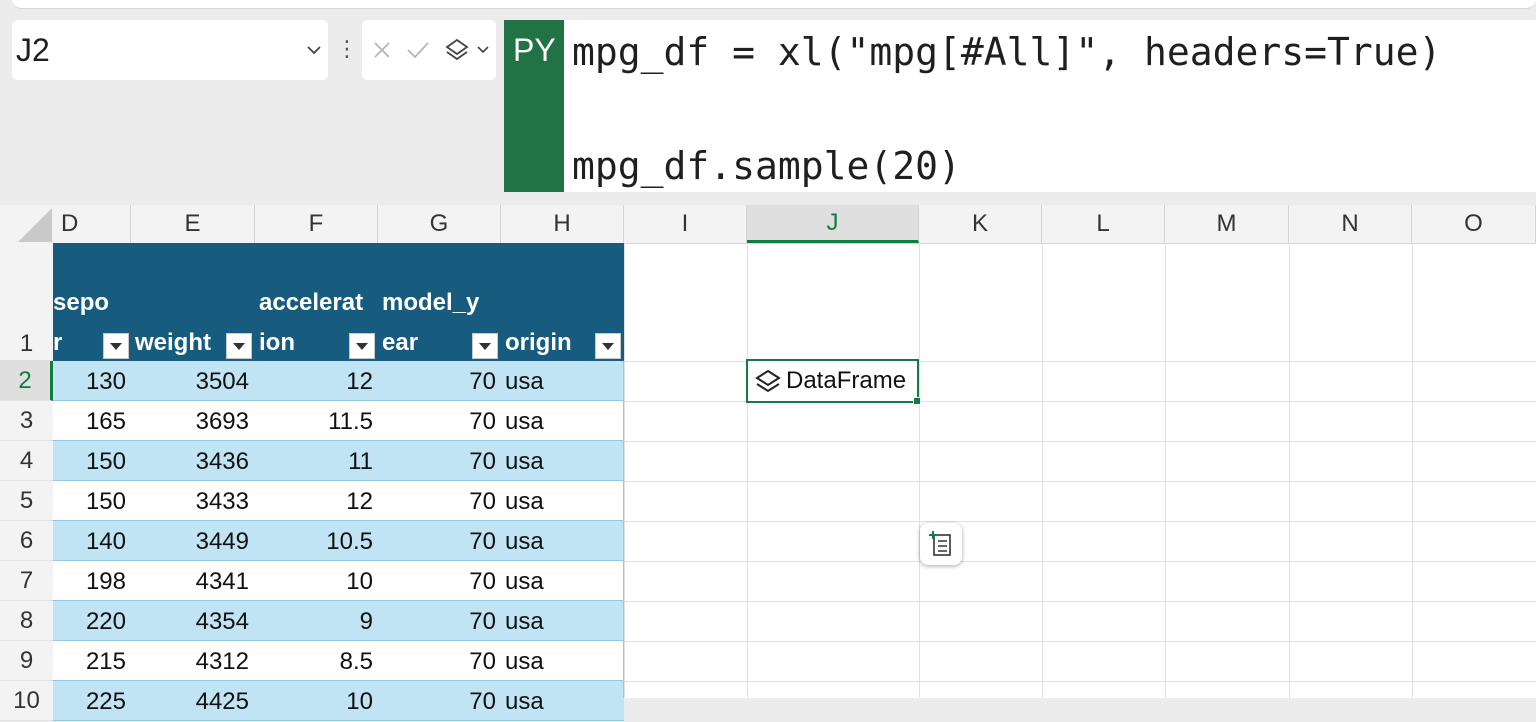  What do you see at coordinates (89, 380) in the screenshot?
I see `table-cell: 130` at bounding box center [89, 380].